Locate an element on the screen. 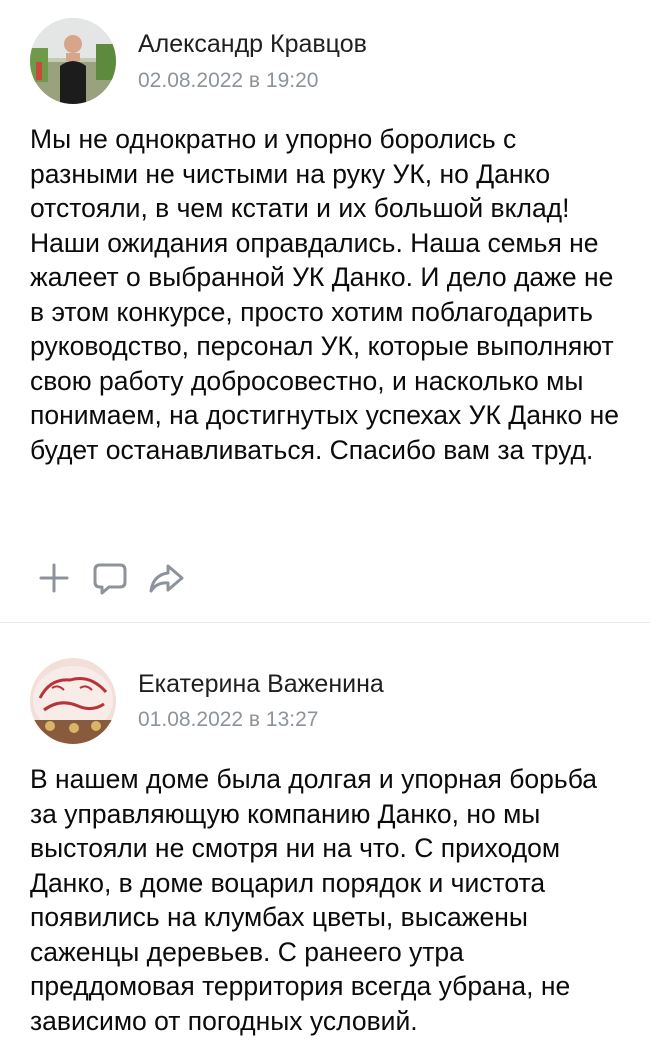  author-name: Александр Кравцов is located at coordinates (252, 44).